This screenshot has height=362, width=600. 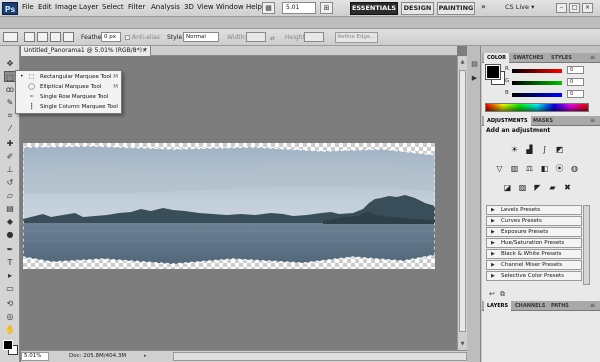 What do you see at coordinates (537, 71) in the screenshot?
I see `red-slider` at bounding box center [537, 71].